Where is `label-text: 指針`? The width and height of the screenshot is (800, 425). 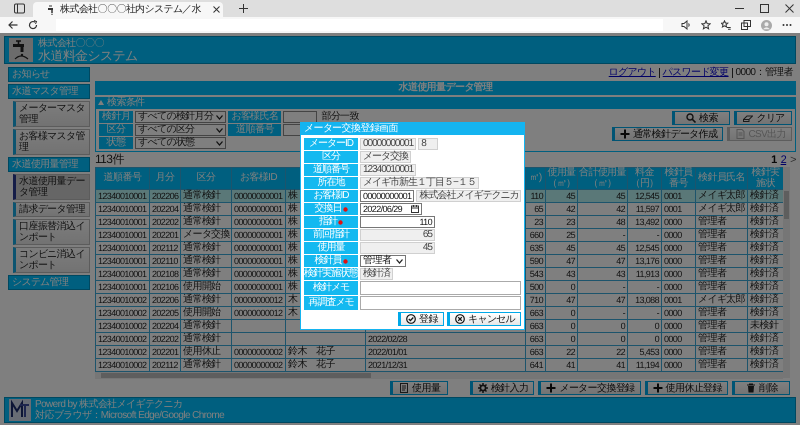
label-text: 指針 is located at coordinates (328, 222).